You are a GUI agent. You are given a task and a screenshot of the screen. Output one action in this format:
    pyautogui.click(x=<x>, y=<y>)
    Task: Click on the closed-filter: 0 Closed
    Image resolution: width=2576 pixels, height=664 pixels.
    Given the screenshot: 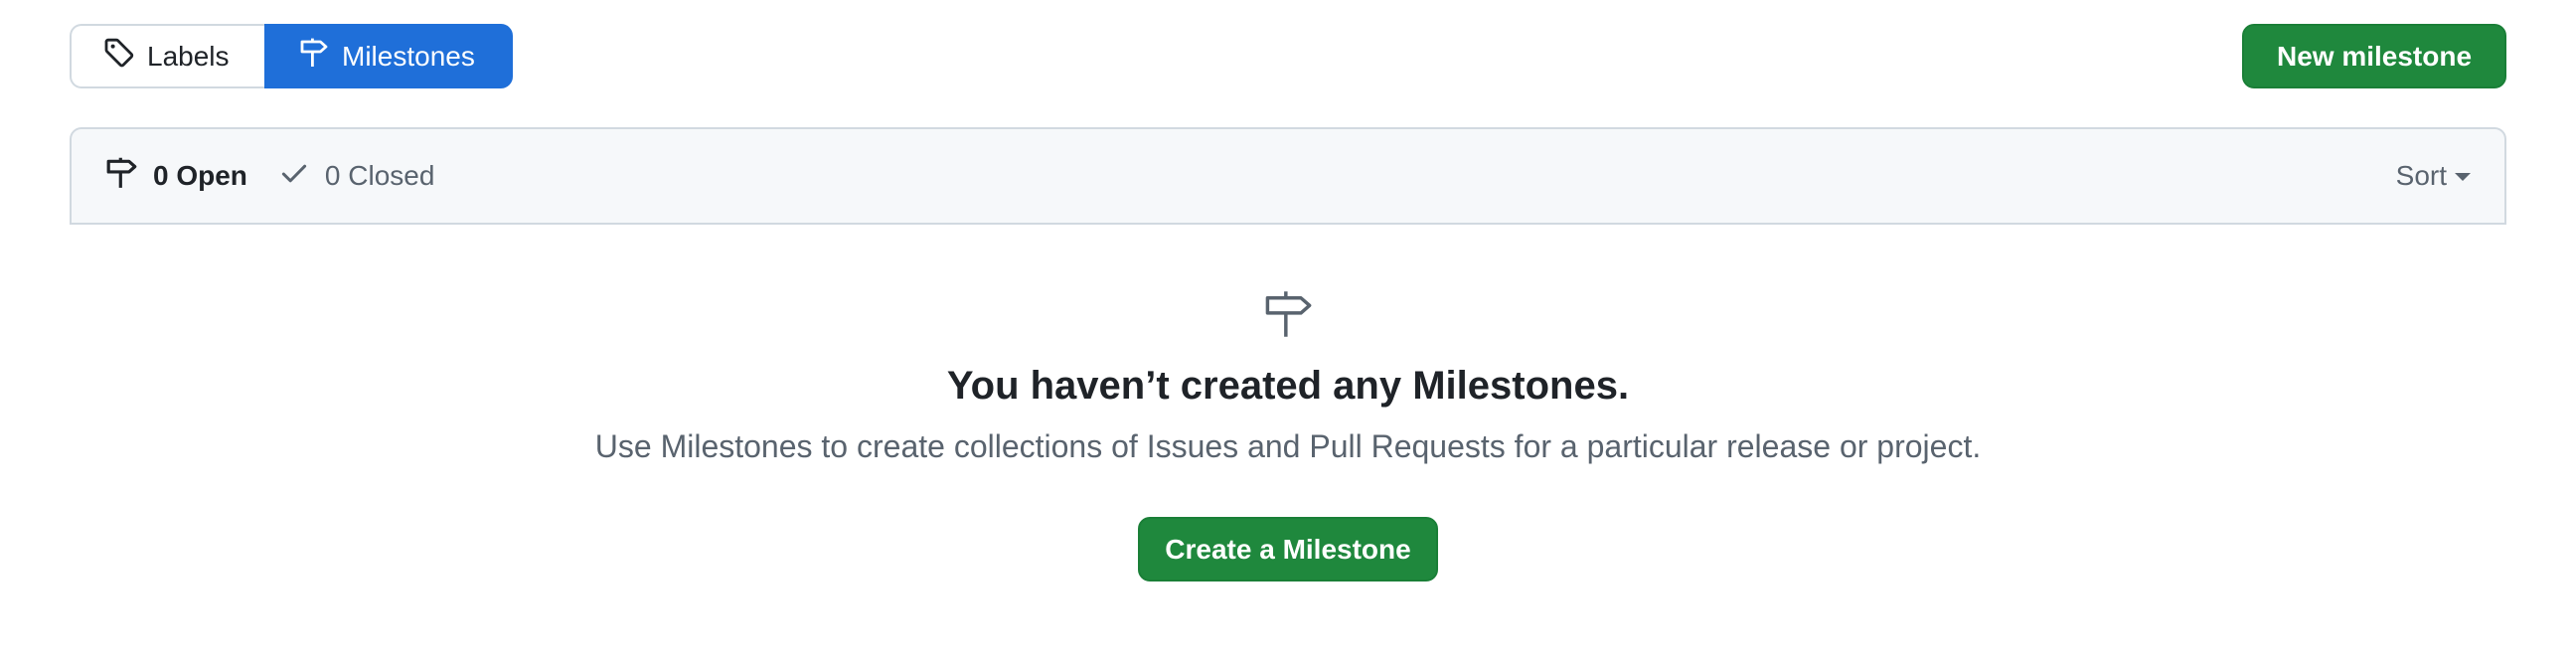 What is the action you would take?
    pyautogui.click(x=356, y=176)
    